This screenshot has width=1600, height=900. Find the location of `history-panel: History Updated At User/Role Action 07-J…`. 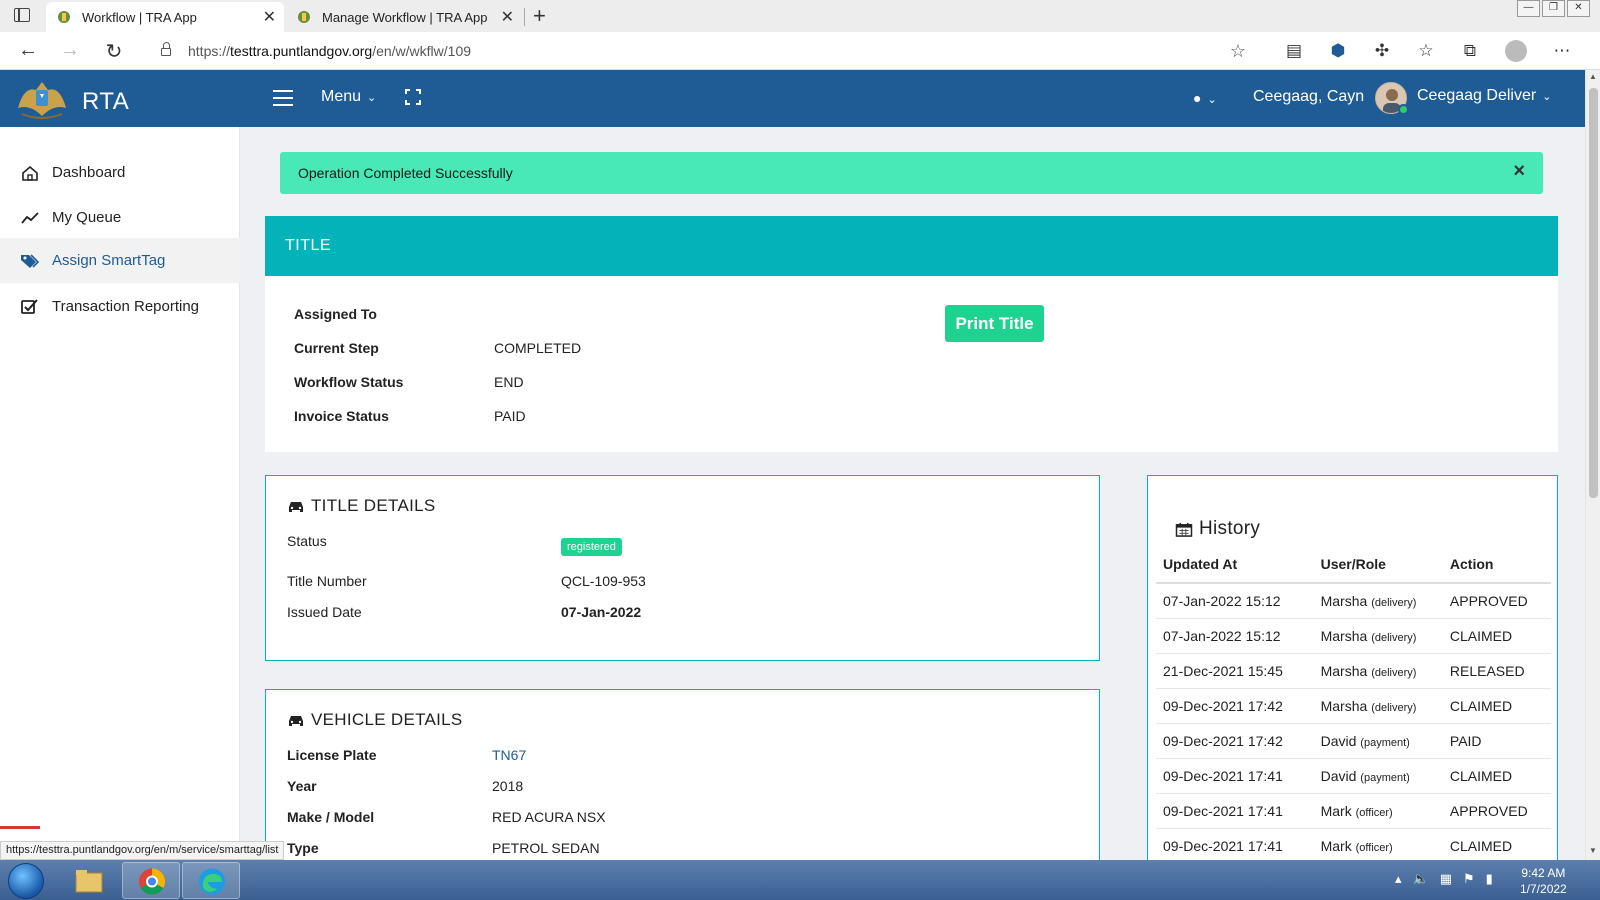

history-panel: History Updated At User/Role Action 07-J… is located at coordinates (1352, 667).